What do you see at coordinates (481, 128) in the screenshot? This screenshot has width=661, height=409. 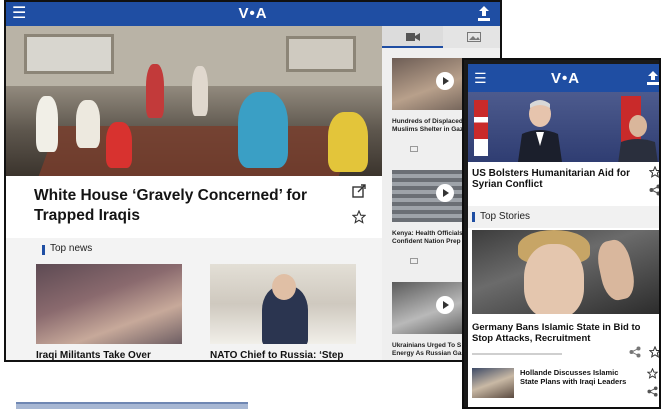 I see `flag` at bounding box center [481, 128].